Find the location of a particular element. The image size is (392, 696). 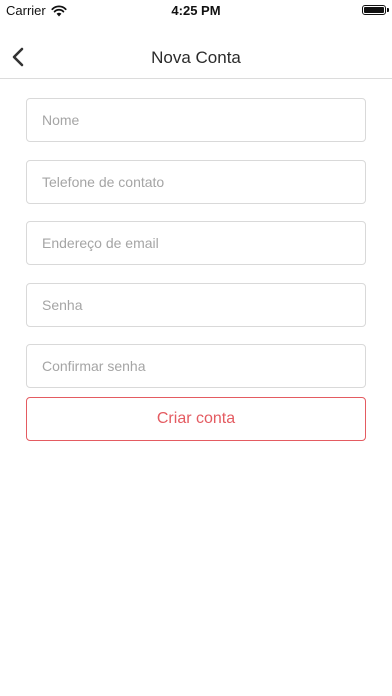

name-input is located at coordinates (196, 120).